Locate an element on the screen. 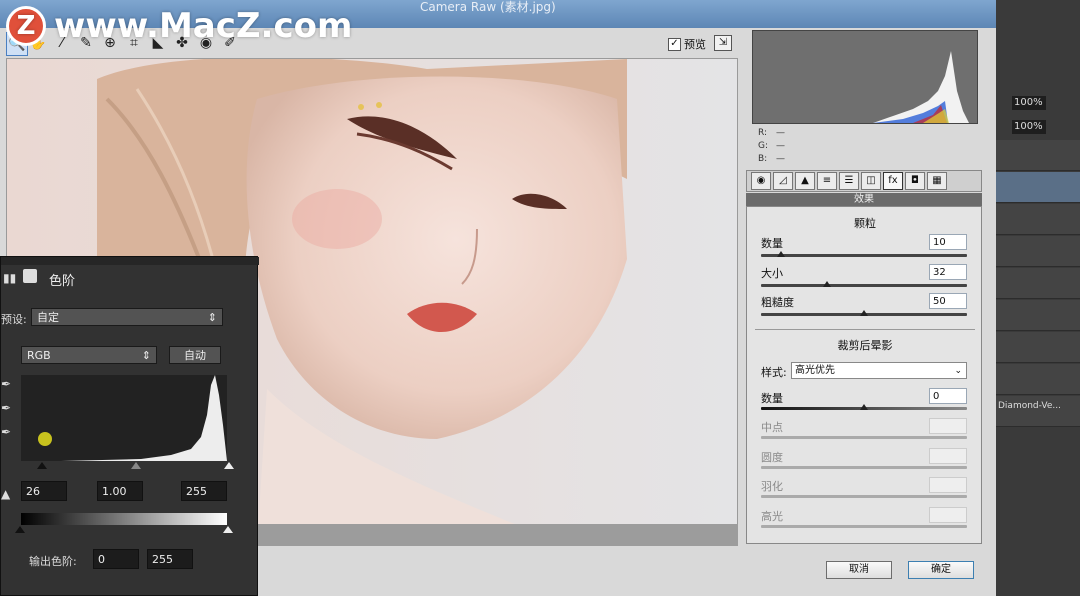 This screenshot has width=1080, height=596. channel-select: RGB ⇕ is located at coordinates (89, 355).